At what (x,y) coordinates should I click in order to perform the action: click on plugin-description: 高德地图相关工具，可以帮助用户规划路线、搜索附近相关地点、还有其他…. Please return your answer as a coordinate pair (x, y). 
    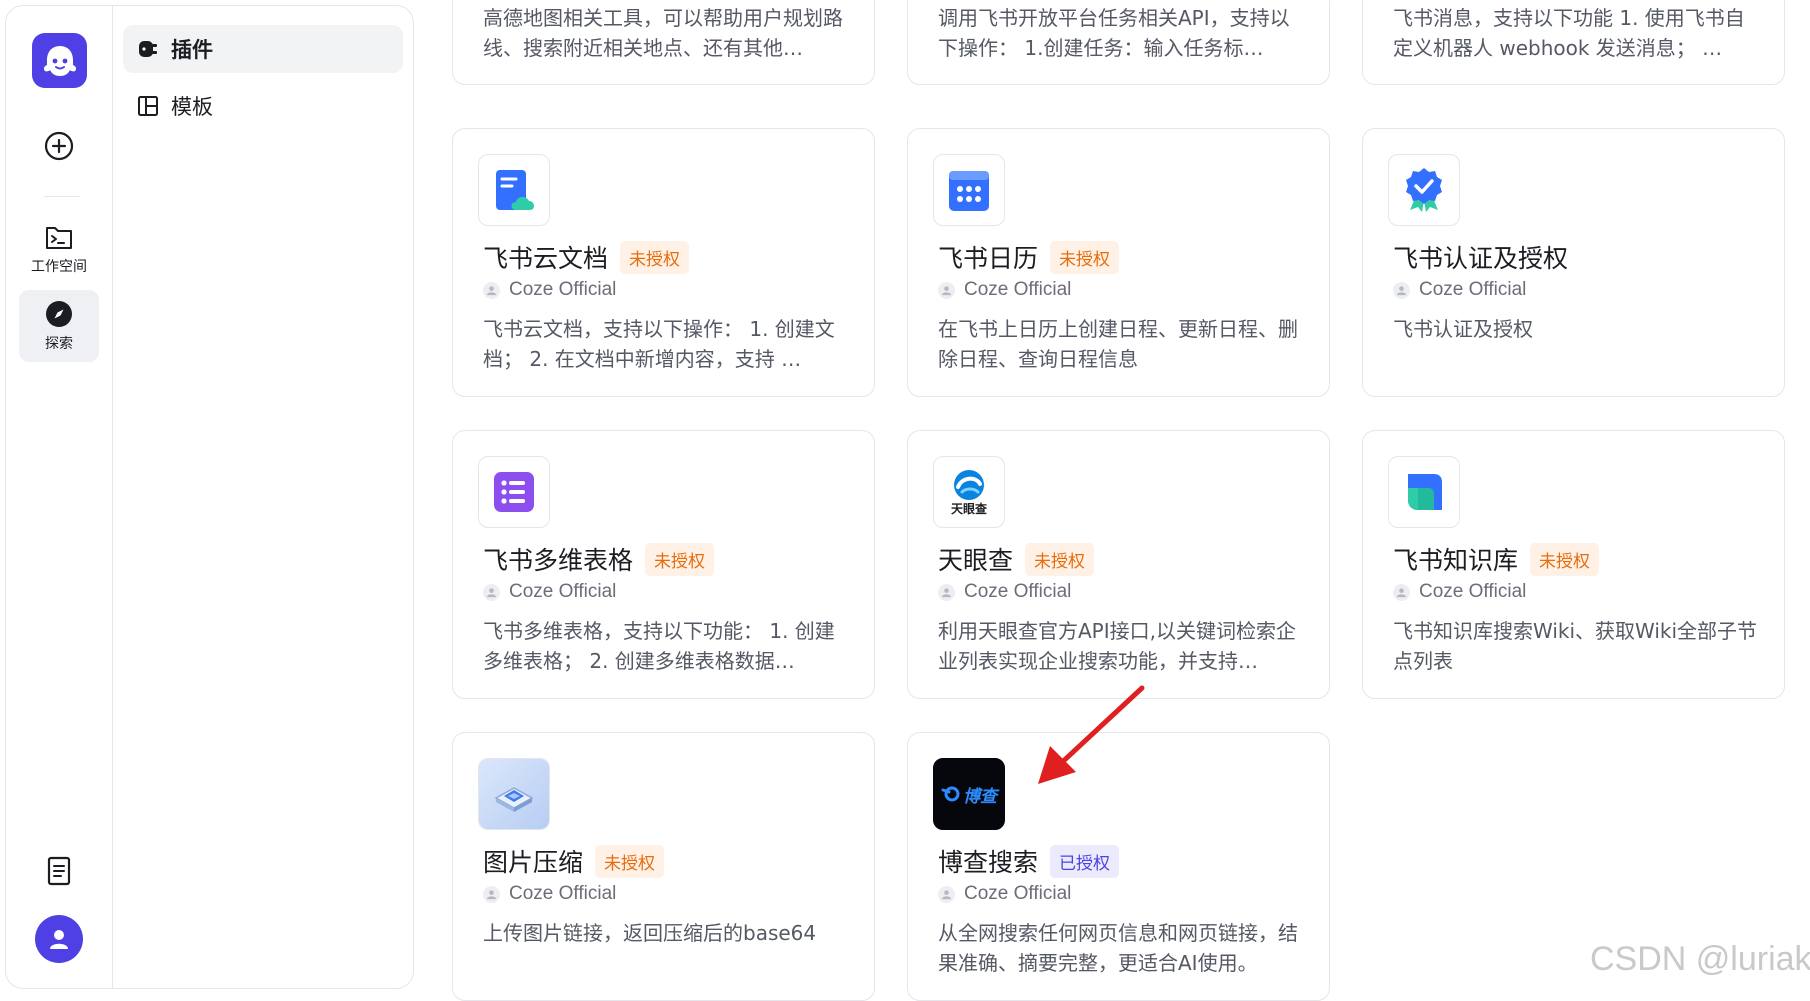
    Looking at the image, I should click on (663, 33).